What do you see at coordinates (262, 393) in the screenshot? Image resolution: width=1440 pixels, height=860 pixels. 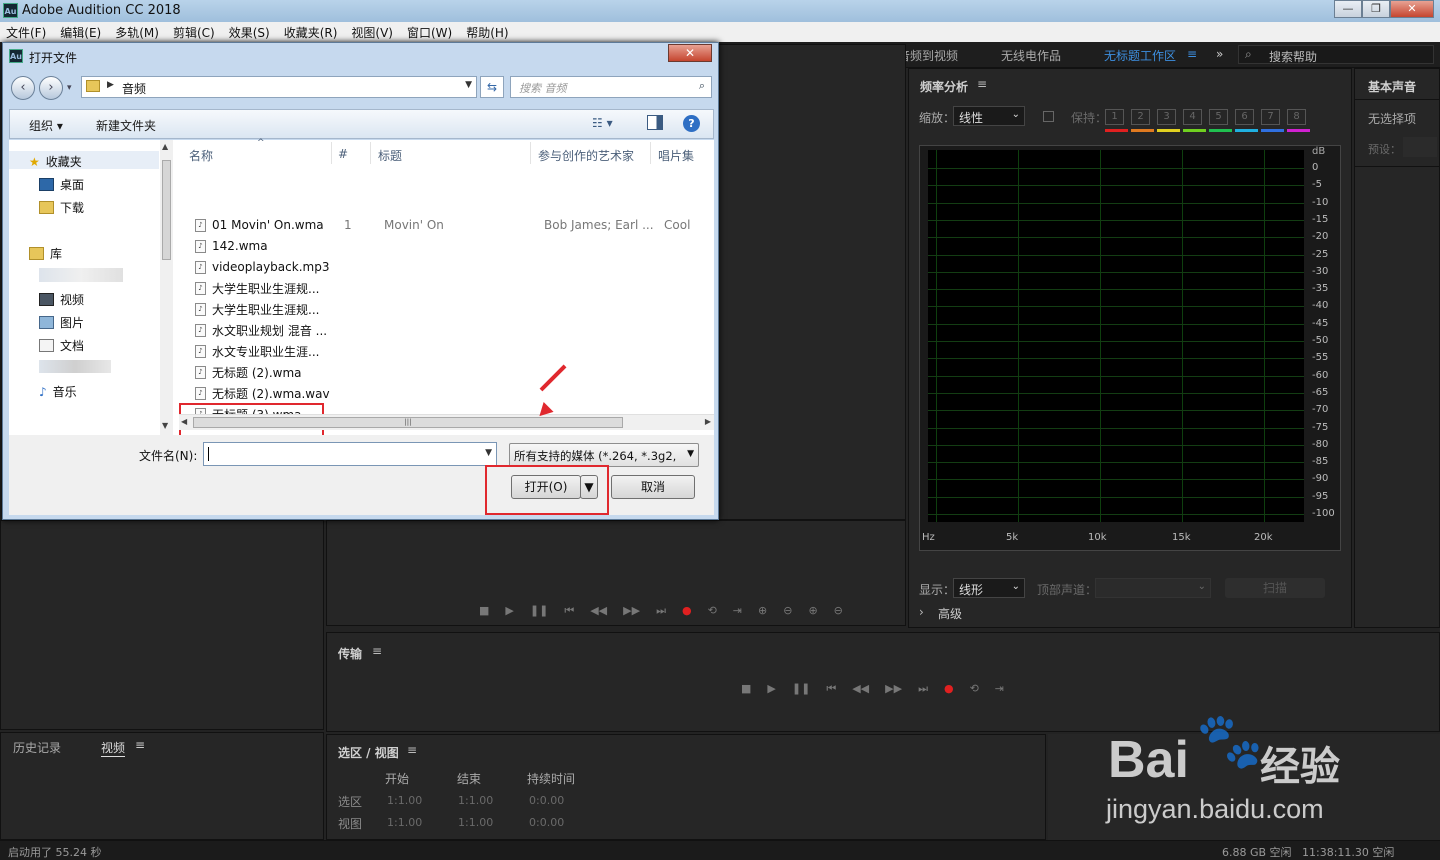 I see `file-row: ♪ 无标题 (2).wma.wav` at bounding box center [262, 393].